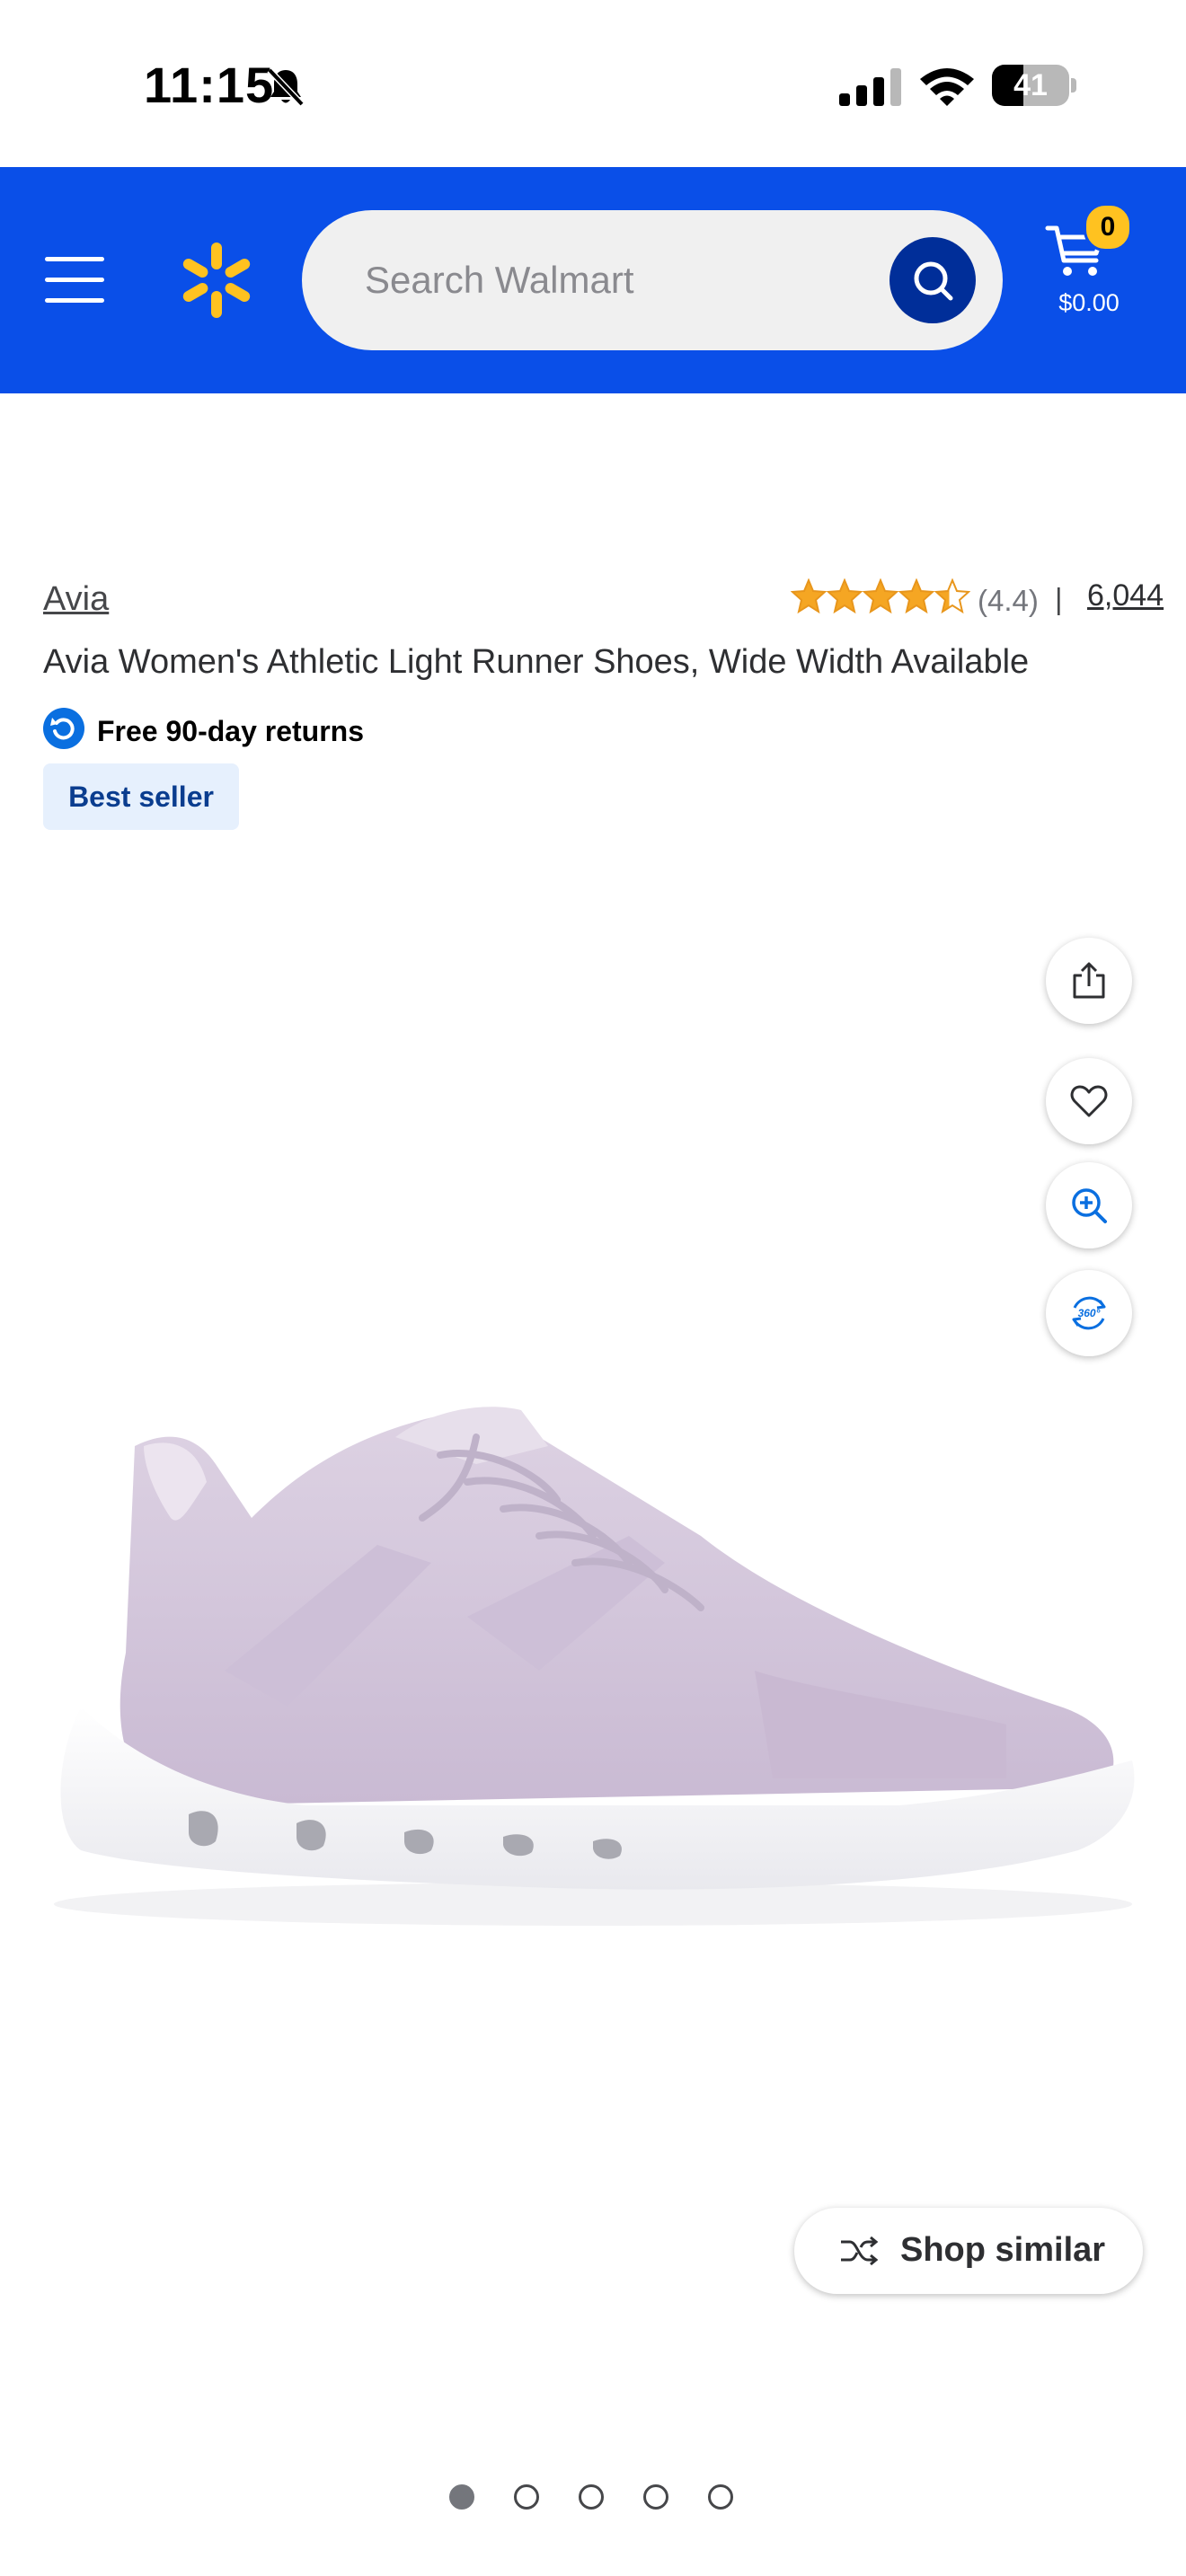 This screenshot has height=2576, width=1186. Describe the element at coordinates (74, 280) in the screenshot. I see `hamburger-menu-icon` at that location.